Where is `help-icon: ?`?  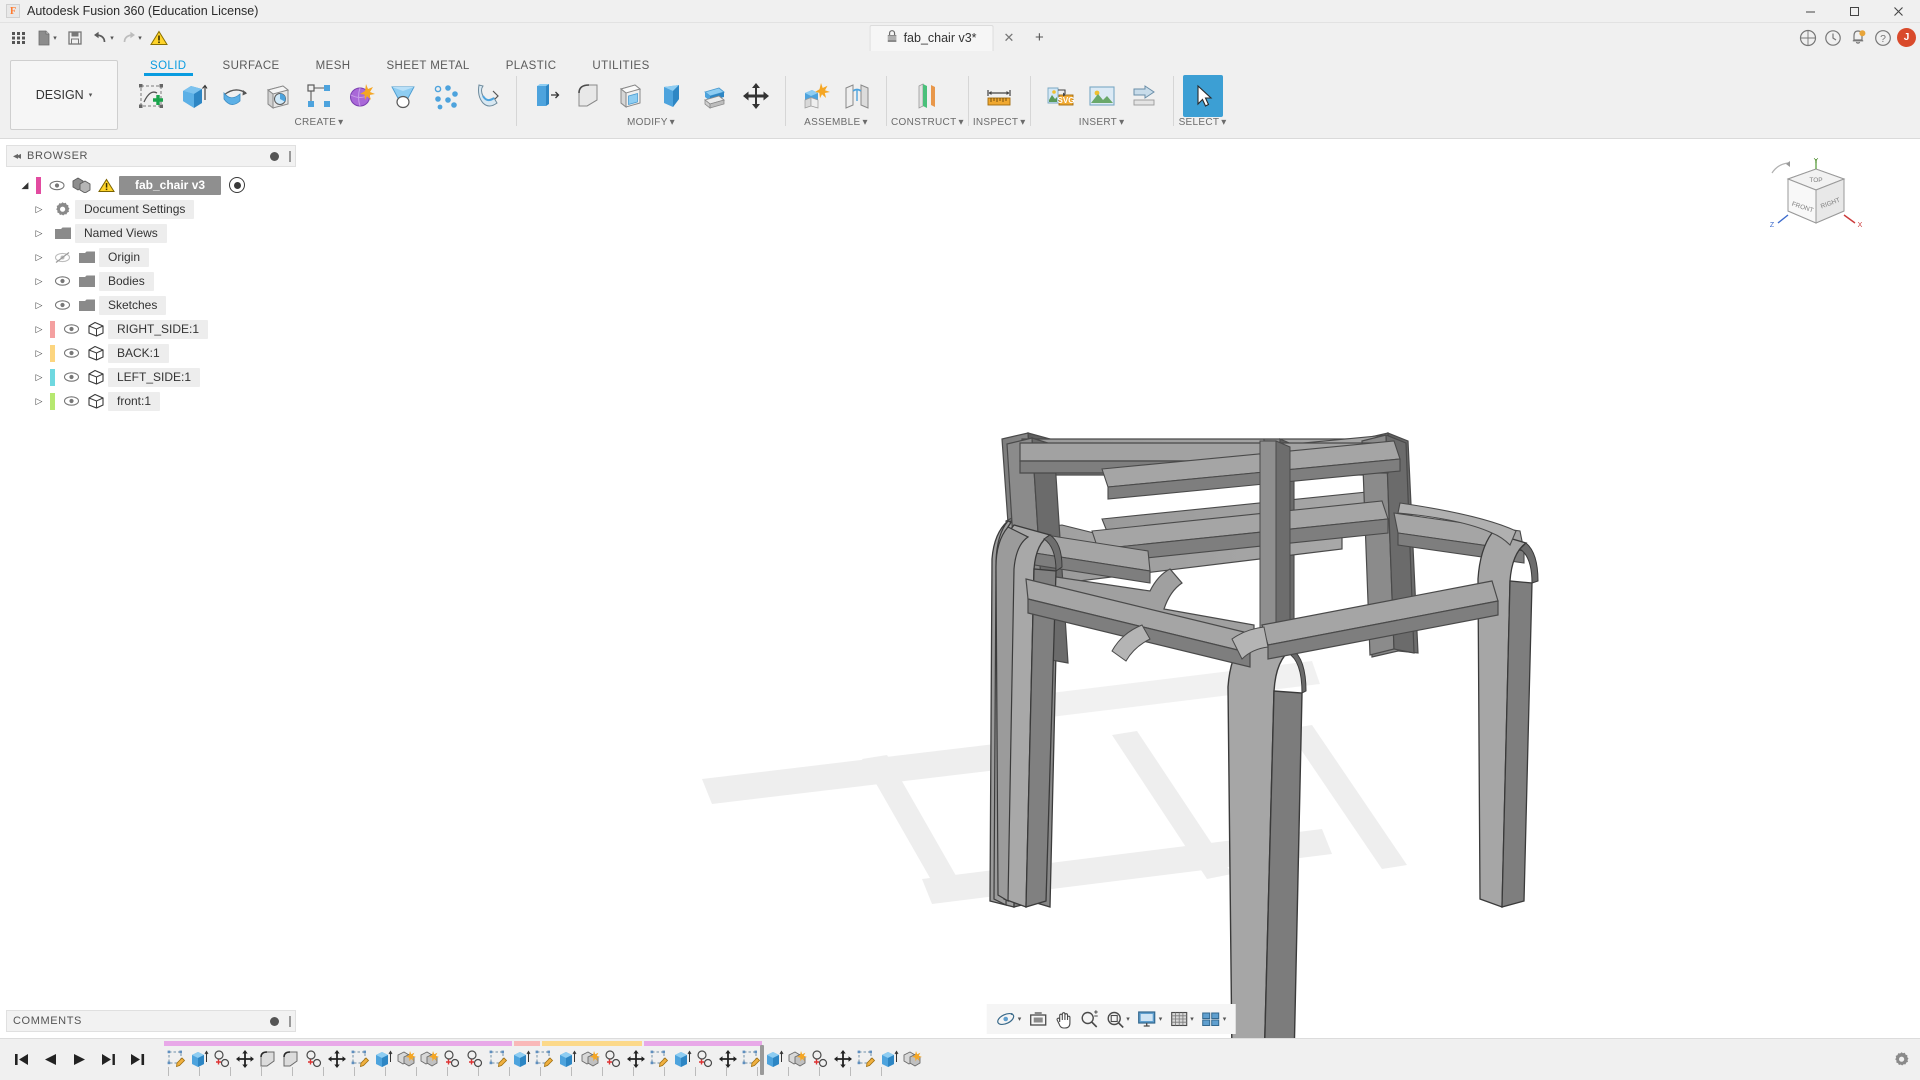
help-icon: ? is located at coordinates (1883, 38).